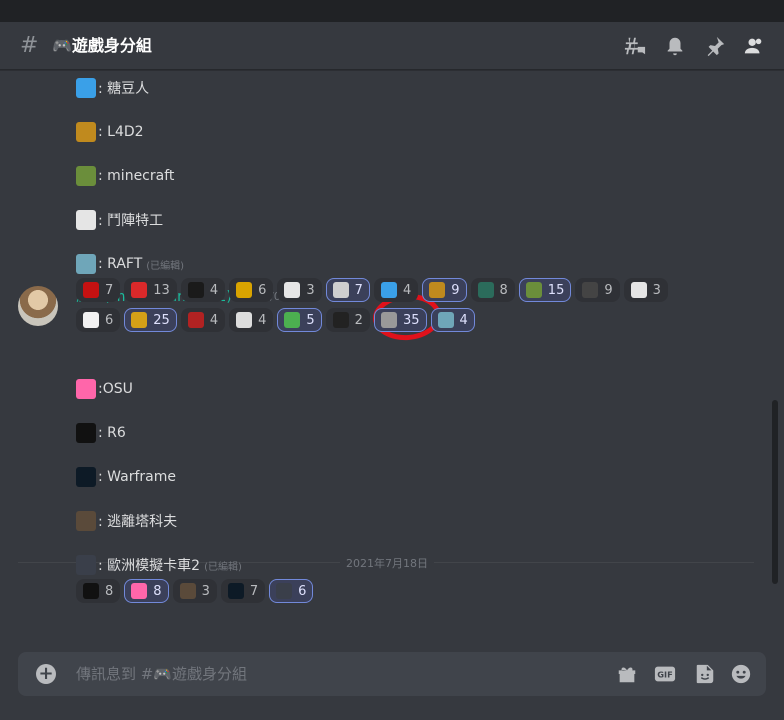  Describe the element at coordinates (29, 45) in the screenshot. I see `text-channel-icon: #` at that location.